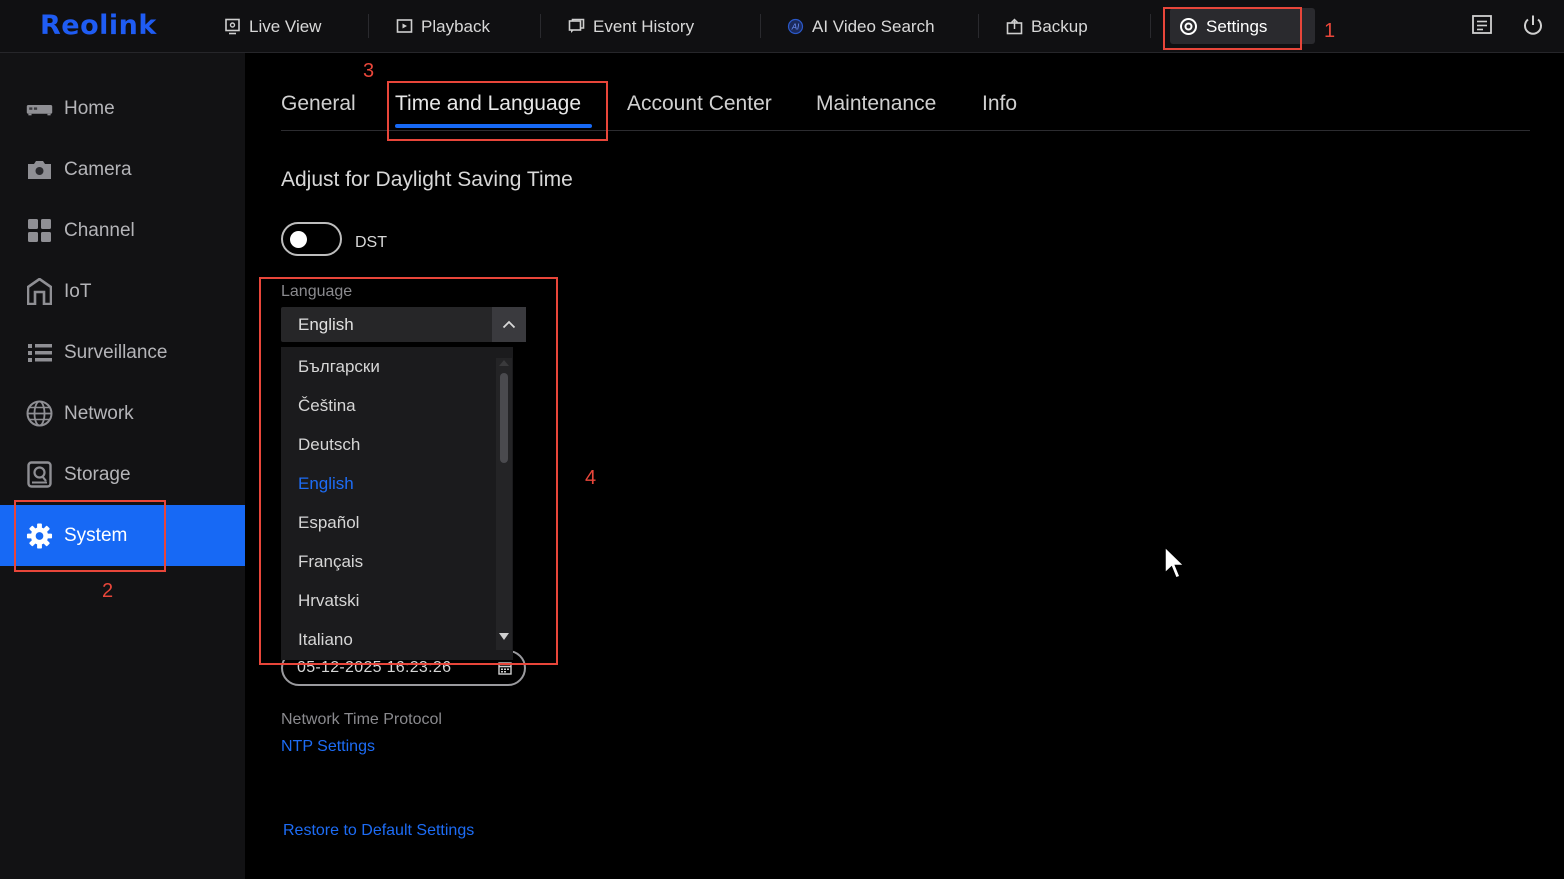  I want to click on sidebar-item-home: Home, so click(122, 108).